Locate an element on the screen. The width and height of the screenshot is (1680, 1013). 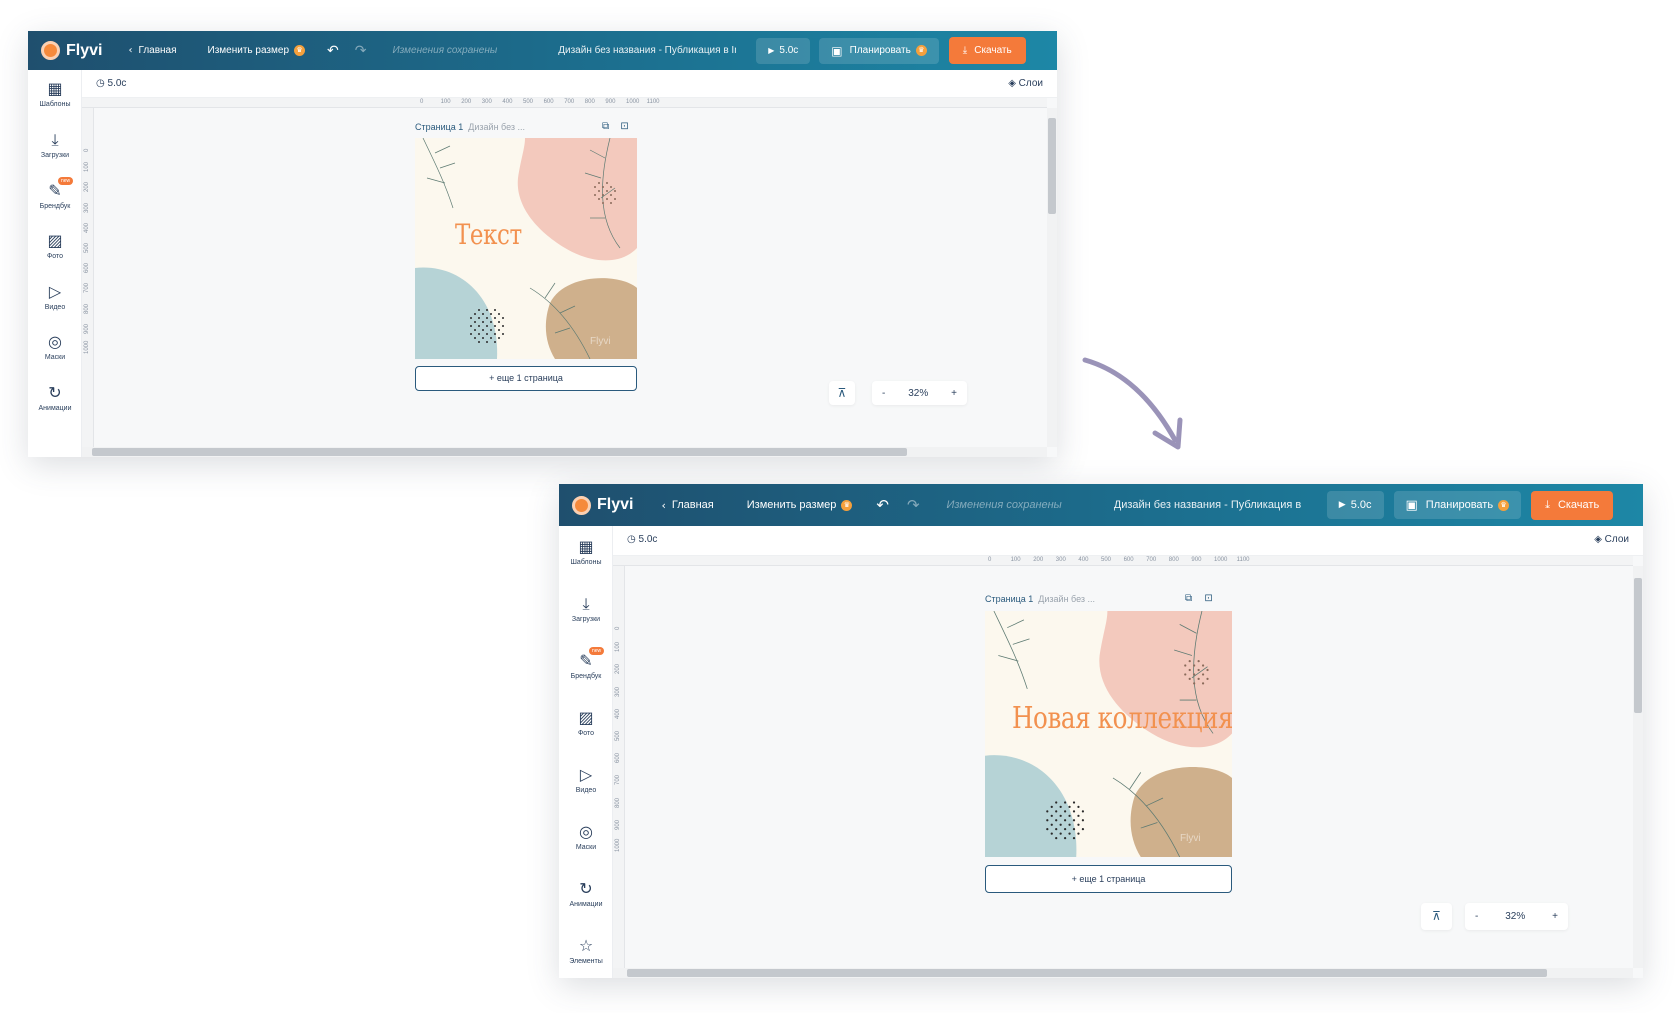
calendar-icon: ▣ is located at coordinates (837, 50).